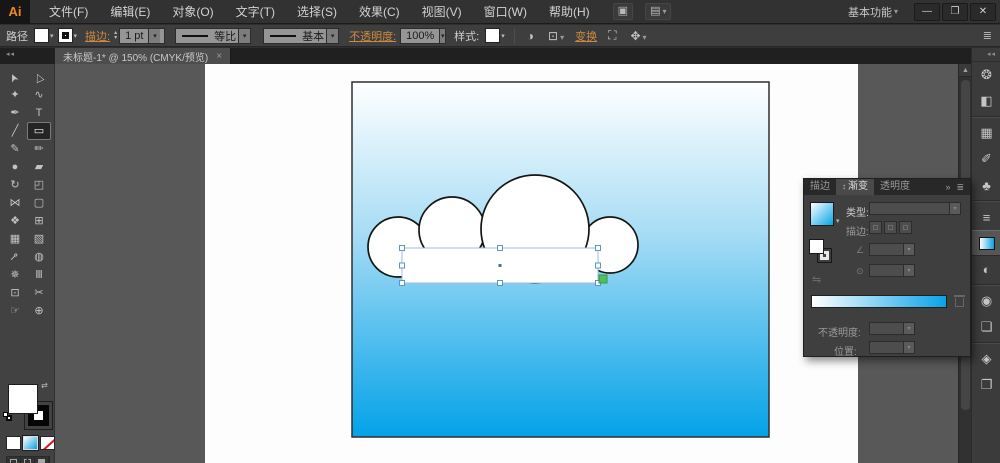 This screenshot has height=463, width=1000. What do you see at coordinates (947, 187) in the screenshot?
I see `collapse-panel-group-icon: »` at bounding box center [947, 187].